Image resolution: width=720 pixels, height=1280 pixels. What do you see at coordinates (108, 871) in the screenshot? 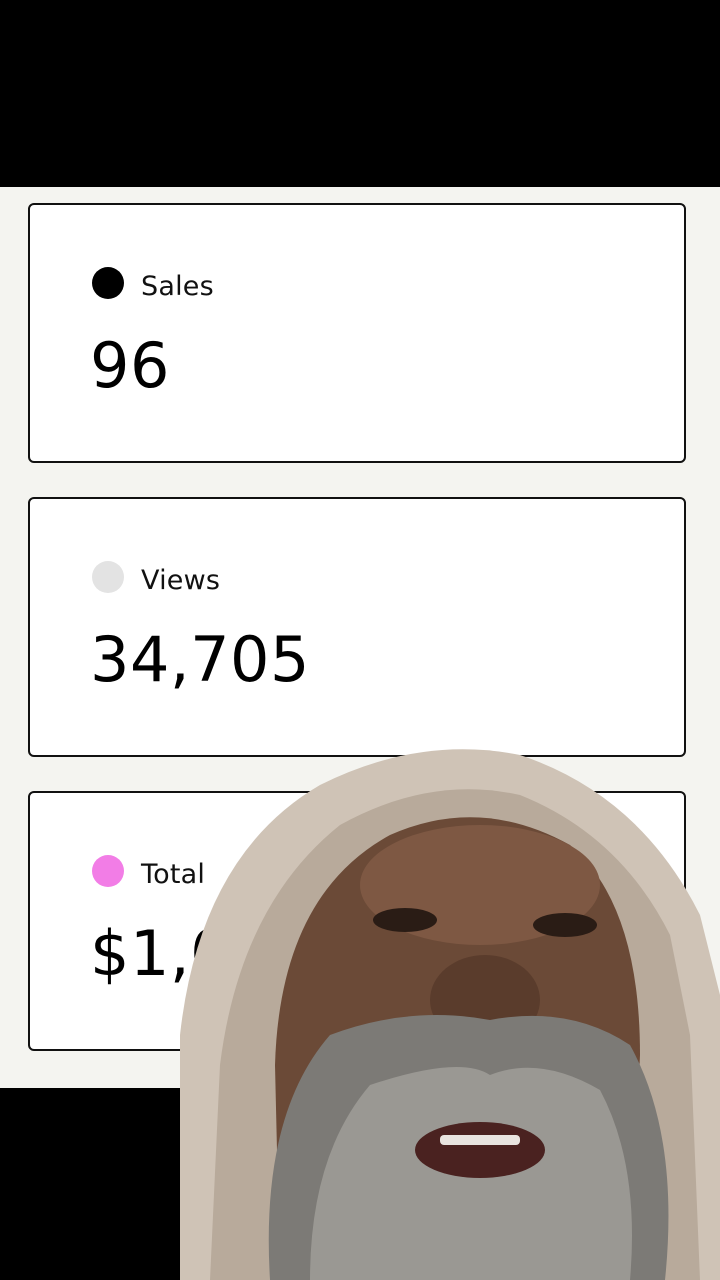
I see `total-dot-icon` at bounding box center [108, 871].